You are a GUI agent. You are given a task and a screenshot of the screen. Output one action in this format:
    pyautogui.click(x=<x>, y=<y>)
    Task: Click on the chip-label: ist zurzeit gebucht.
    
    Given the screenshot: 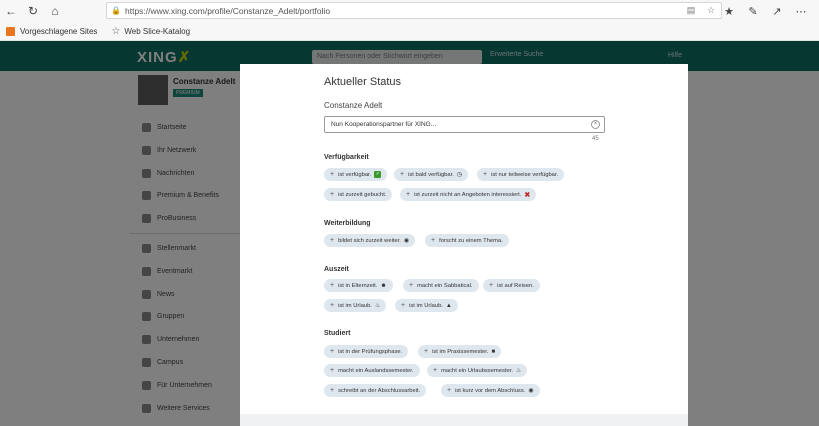 What is the action you would take?
    pyautogui.click(x=362, y=194)
    